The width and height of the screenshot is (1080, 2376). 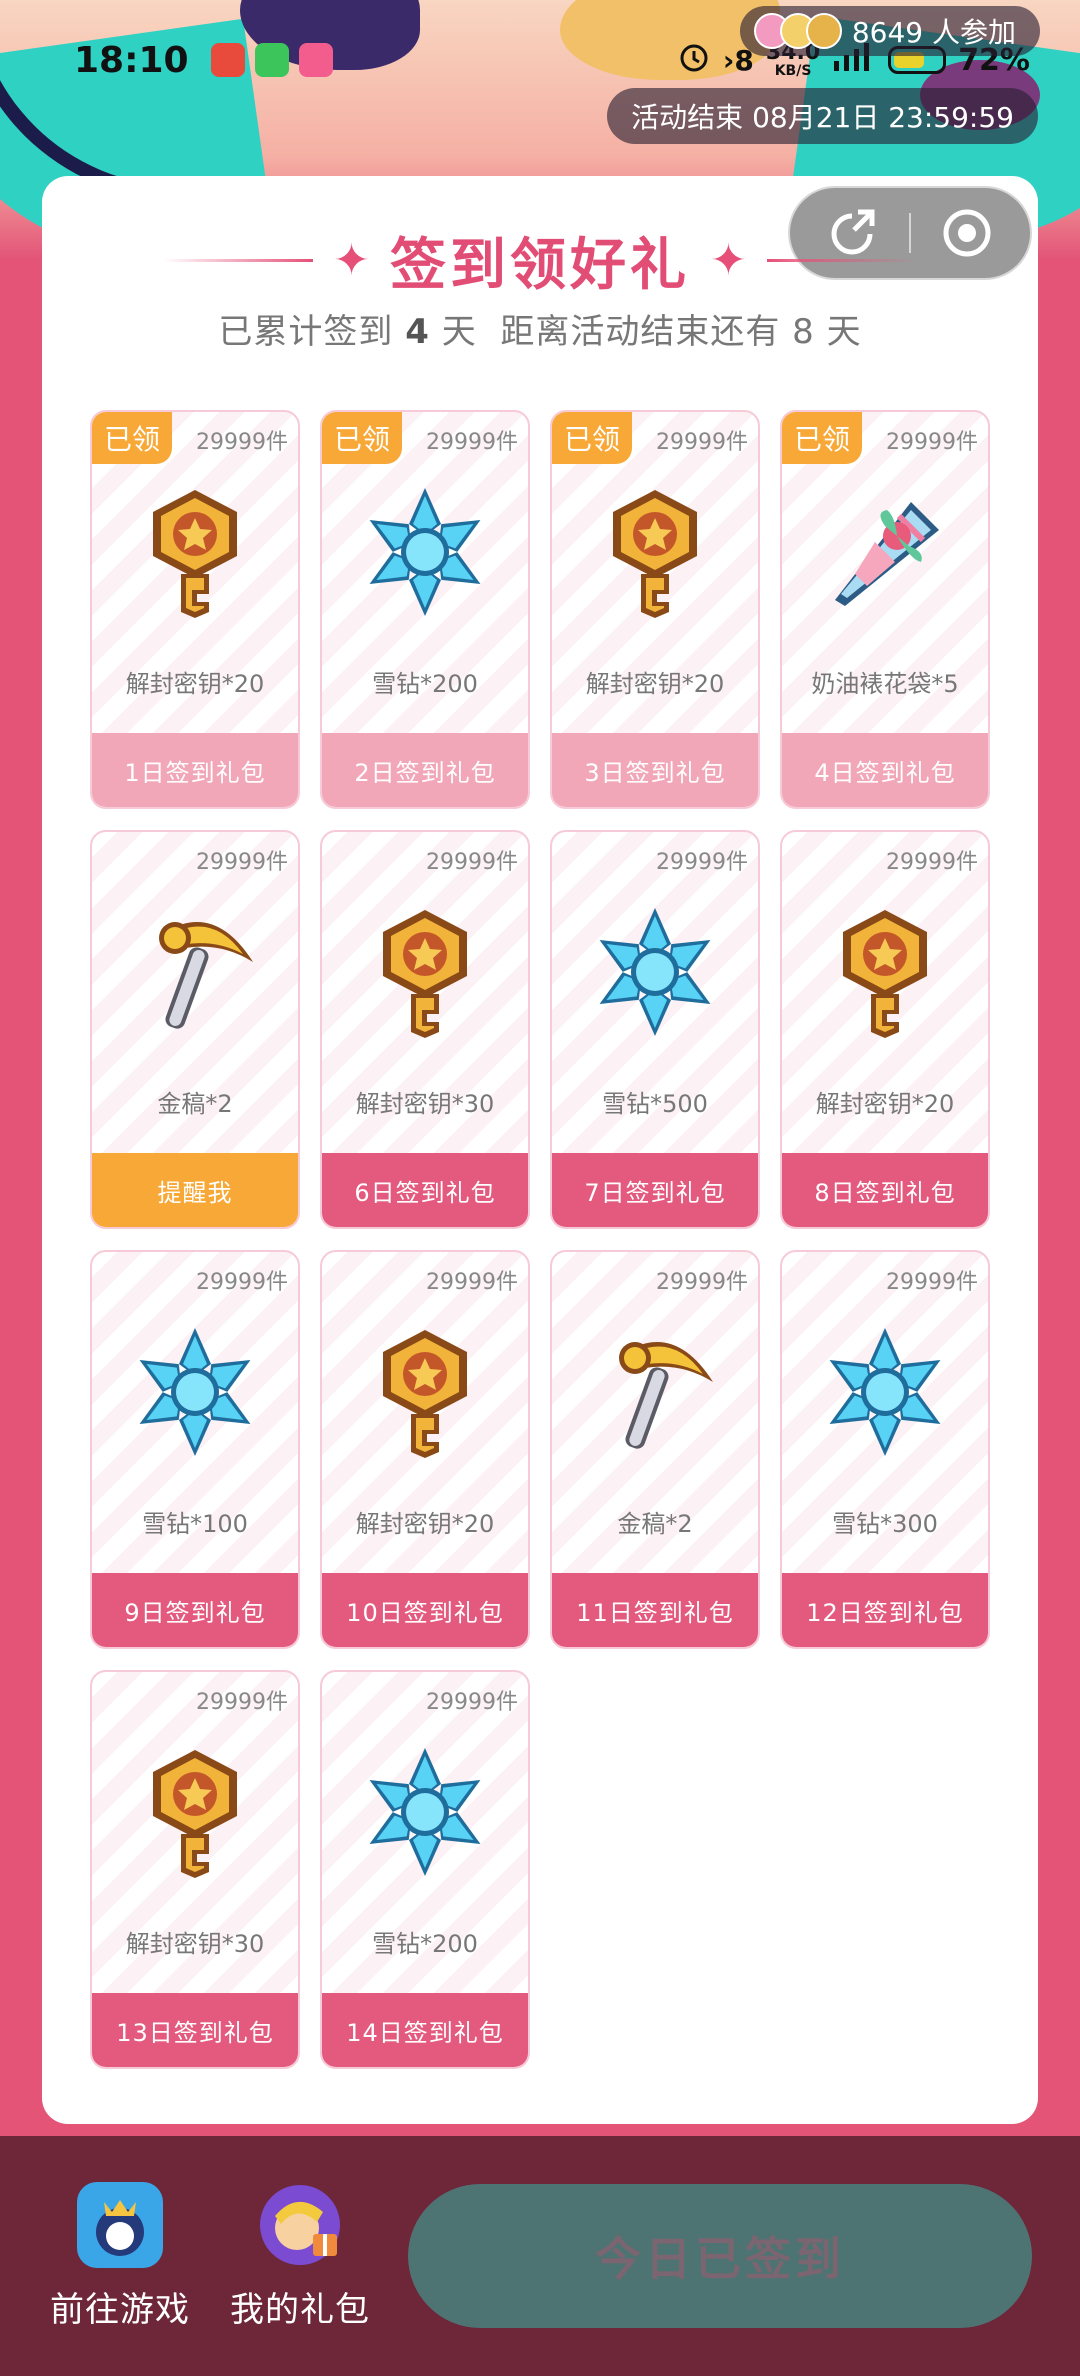 I want to click on page-title: 签到领好礼, so click(x=540, y=265).